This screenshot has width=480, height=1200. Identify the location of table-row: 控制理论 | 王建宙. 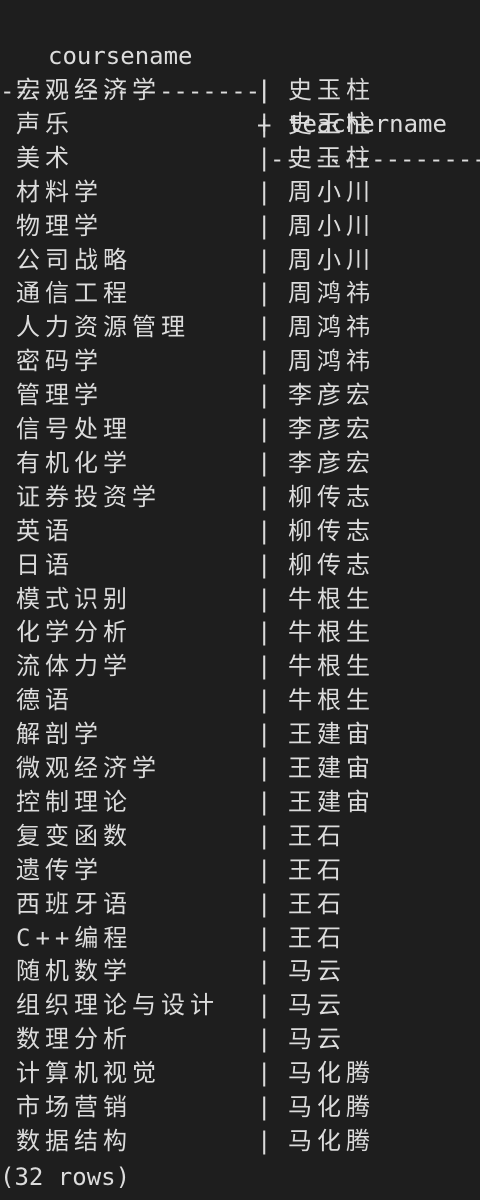
(240, 802).